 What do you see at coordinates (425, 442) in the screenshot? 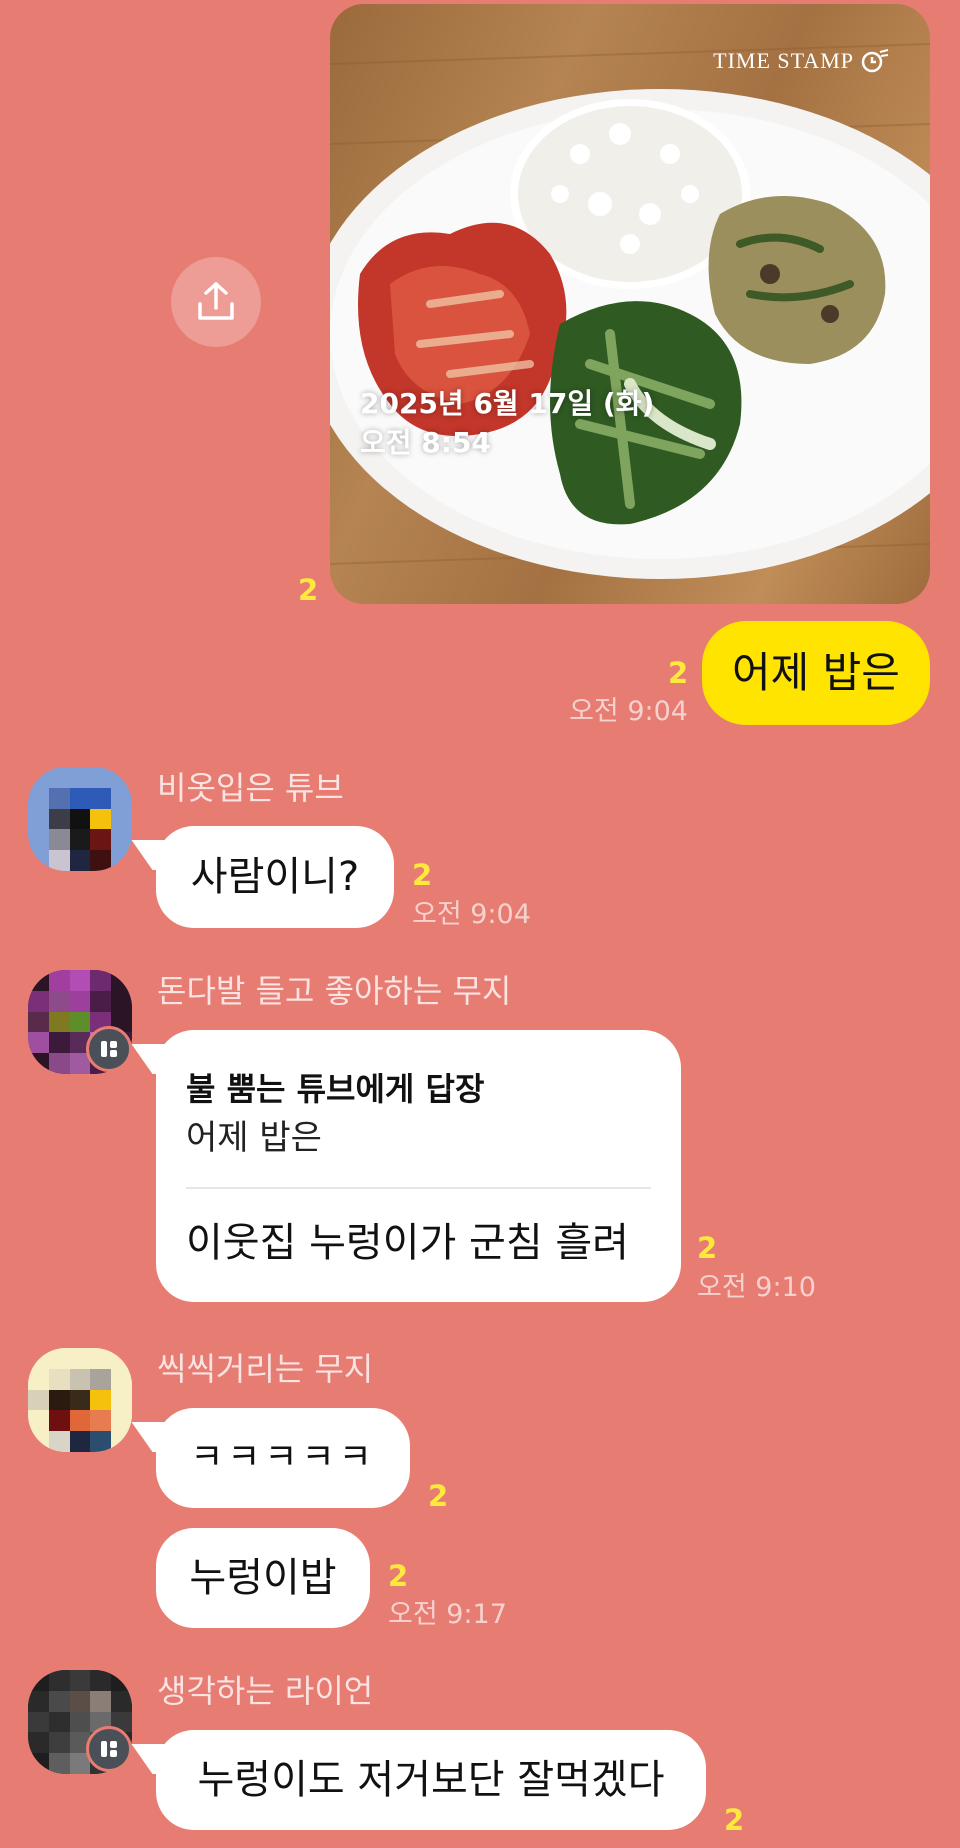
I see `photo-time-stamp: 오전 8:54` at bounding box center [425, 442].